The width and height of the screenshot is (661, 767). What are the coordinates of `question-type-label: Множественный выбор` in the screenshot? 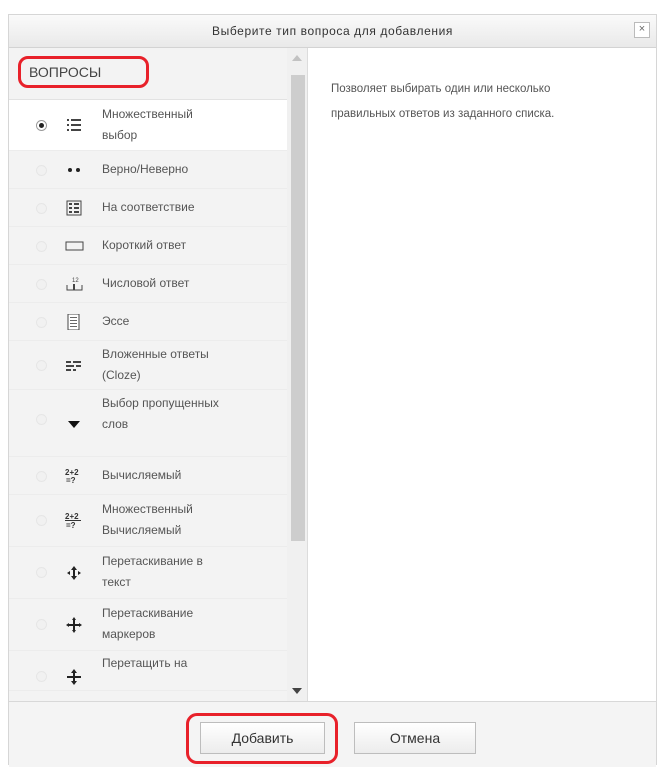 It's located at (182, 125).